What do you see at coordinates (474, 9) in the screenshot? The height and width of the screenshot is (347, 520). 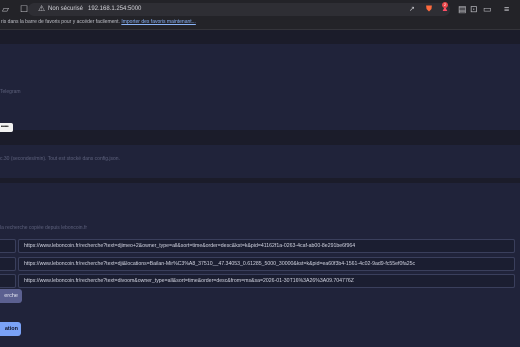 I see `vpn-icon: ⊡` at bounding box center [474, 9].